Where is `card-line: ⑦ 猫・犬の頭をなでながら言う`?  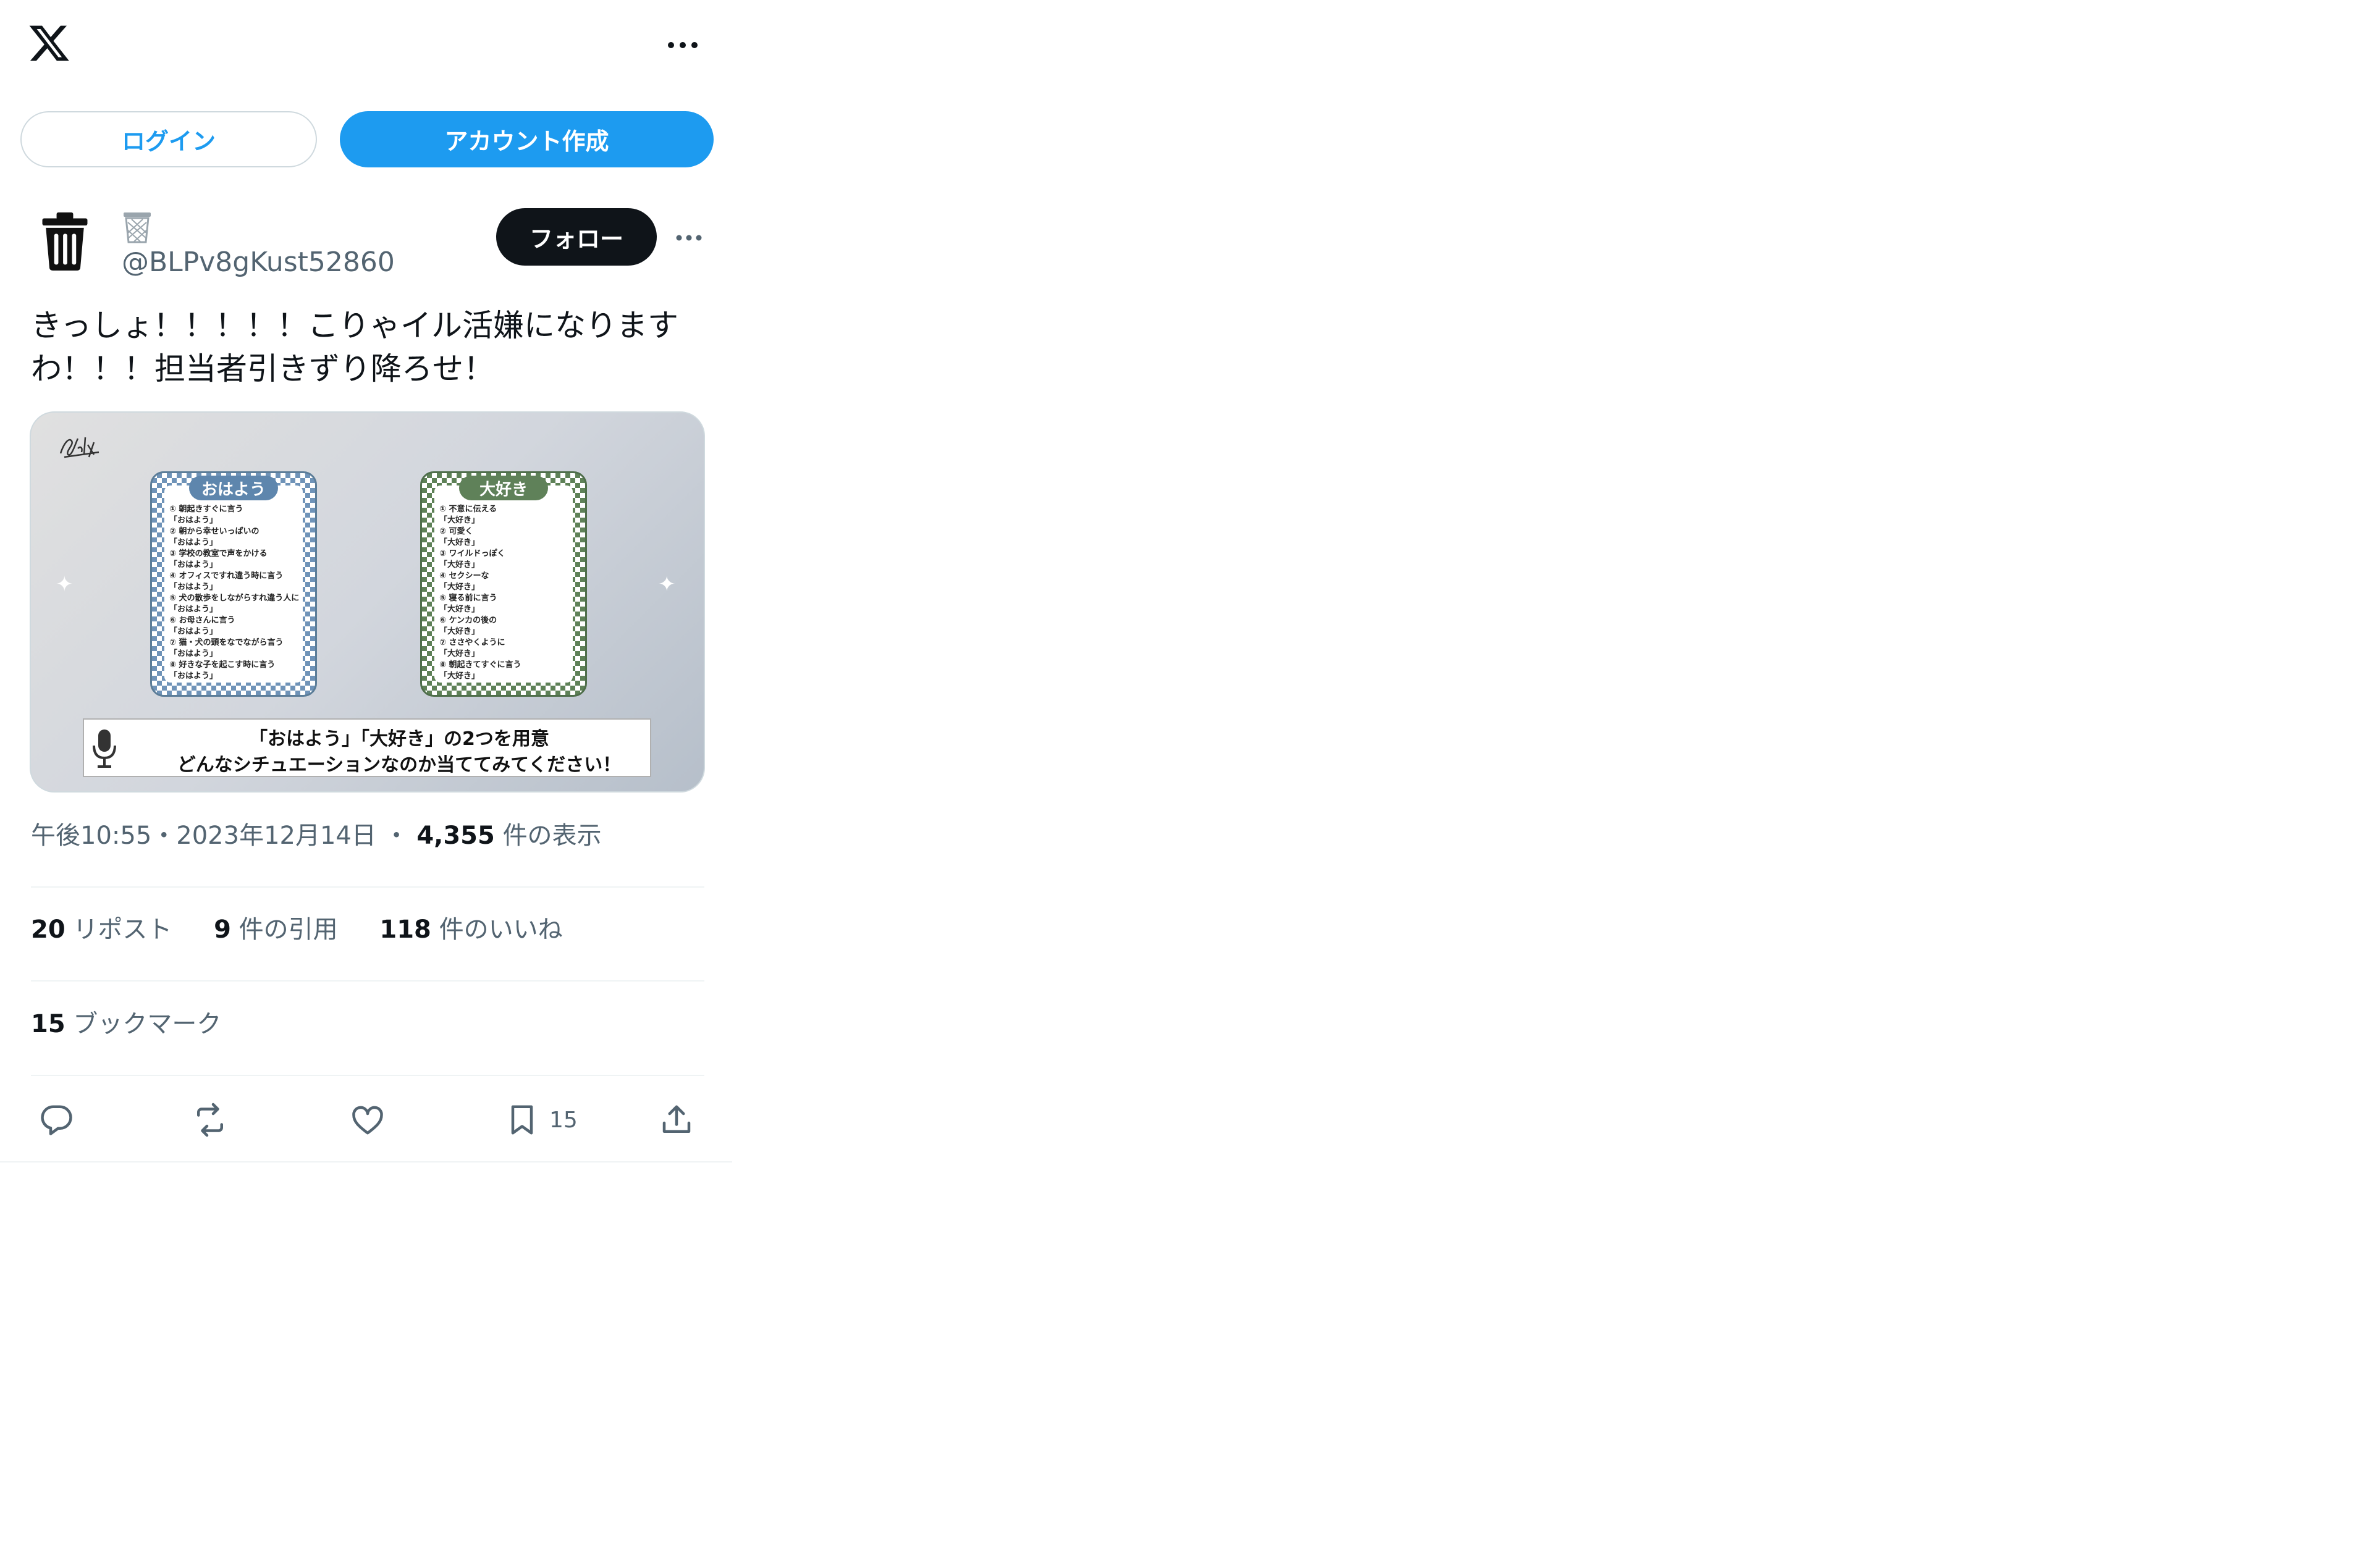
card-line: ⑦ 猫・犬の頭をなでながら言う is located at coordinates (226, 642).